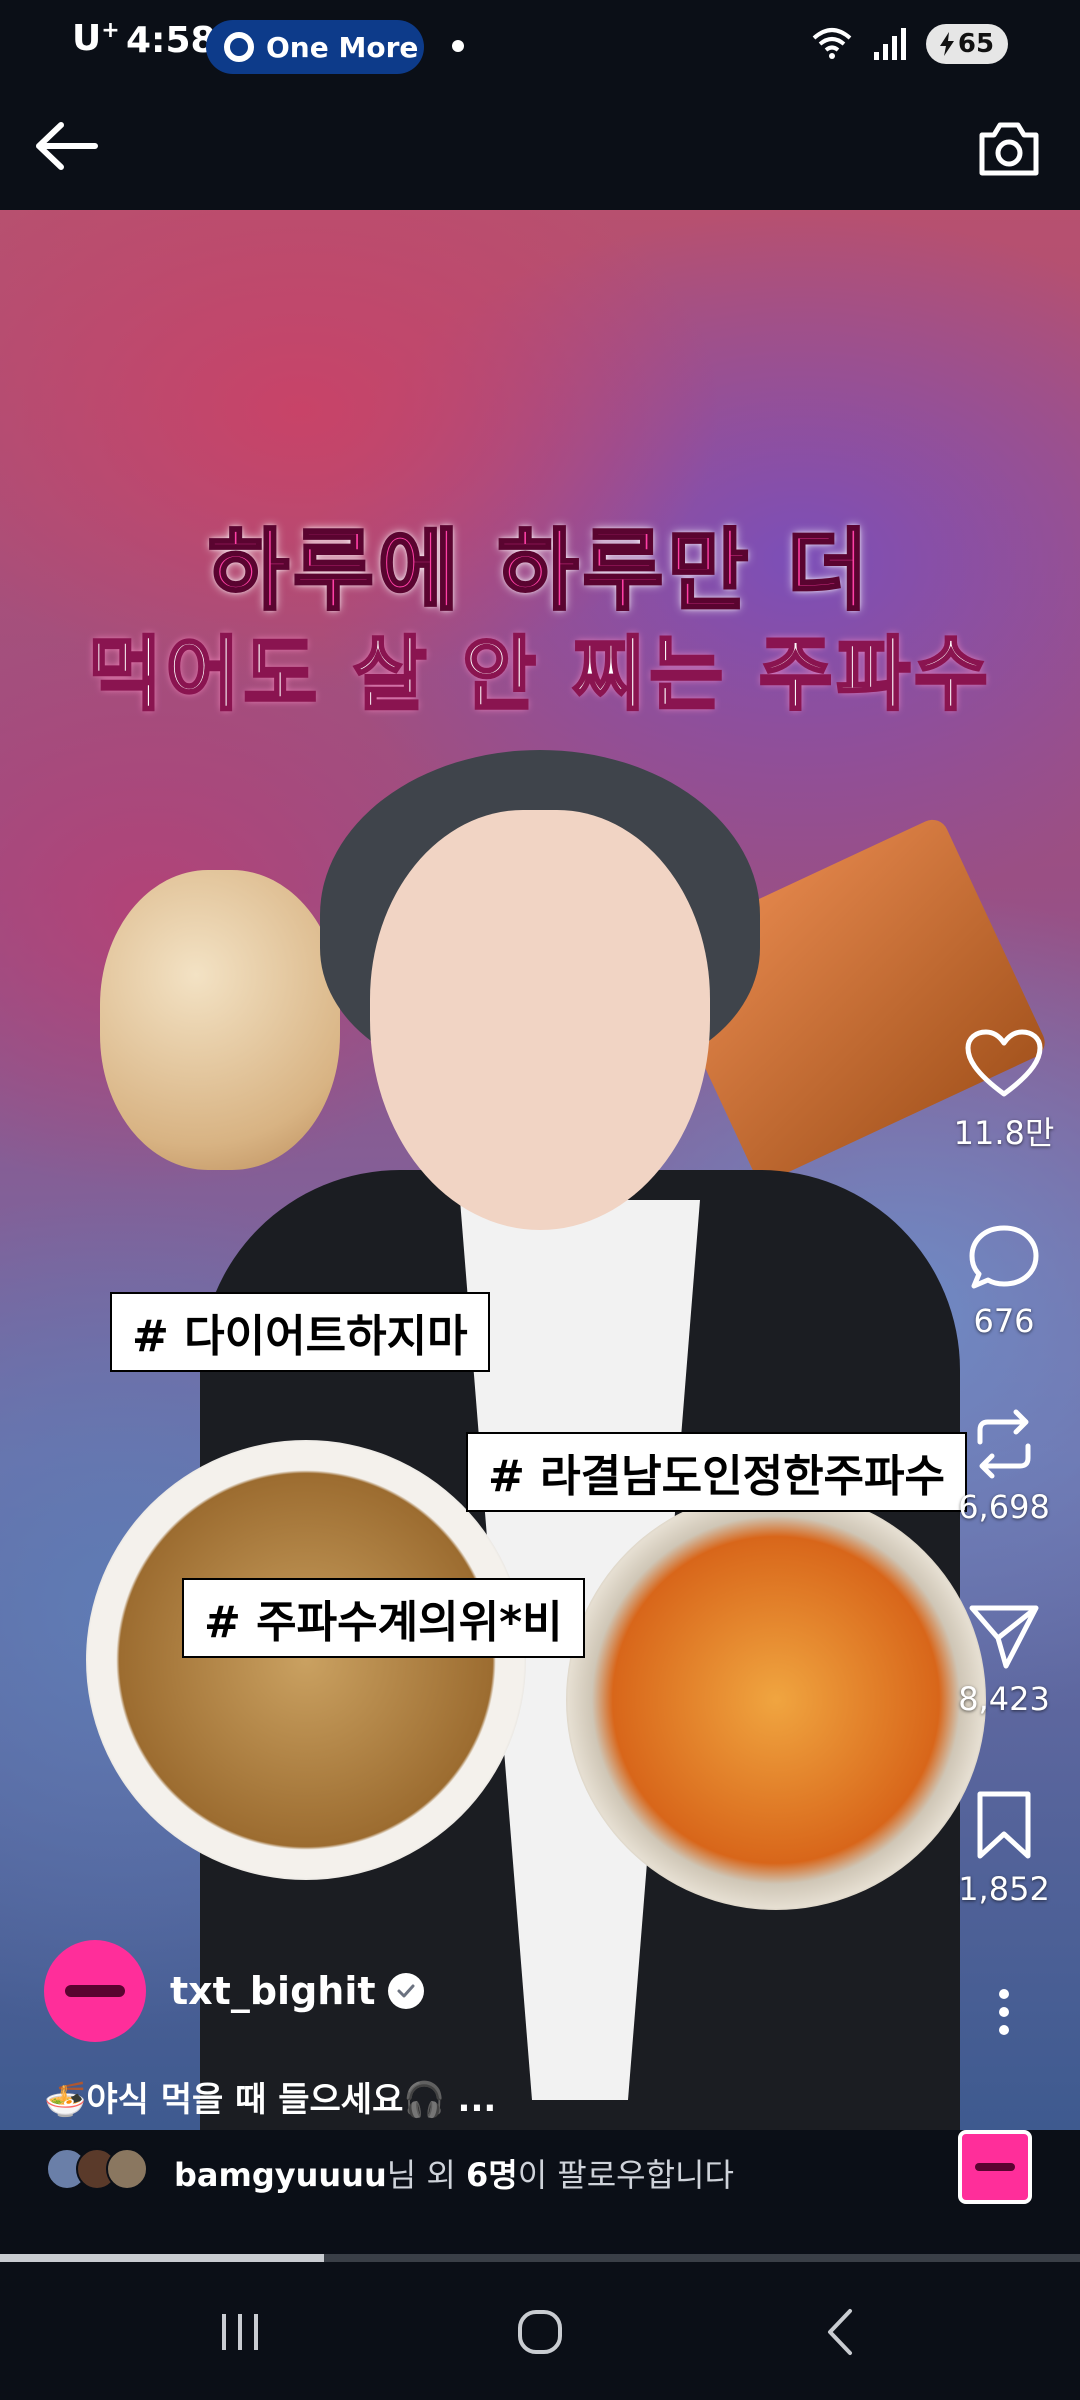 The image size is (1080, 2400). I want to click on more-options-button, so click(1004, 2012).